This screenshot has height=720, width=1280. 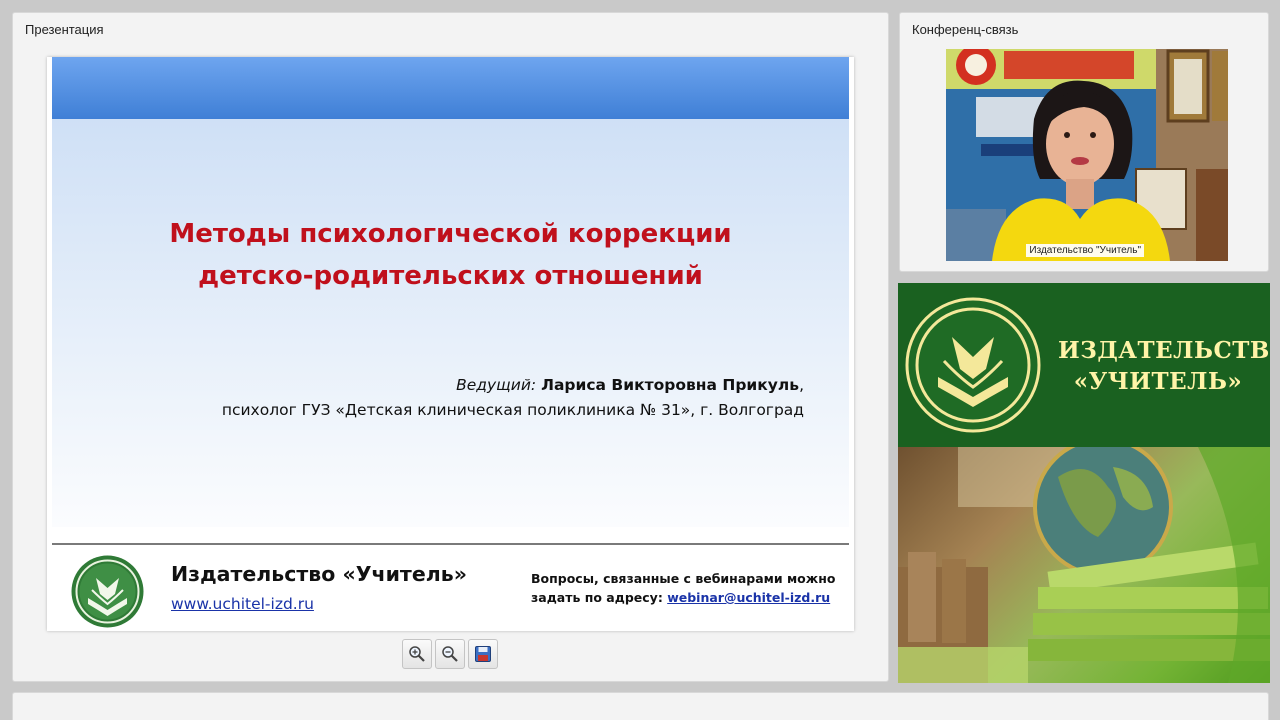 I want to click on books-globe-image, so click(x=1084, y=560).